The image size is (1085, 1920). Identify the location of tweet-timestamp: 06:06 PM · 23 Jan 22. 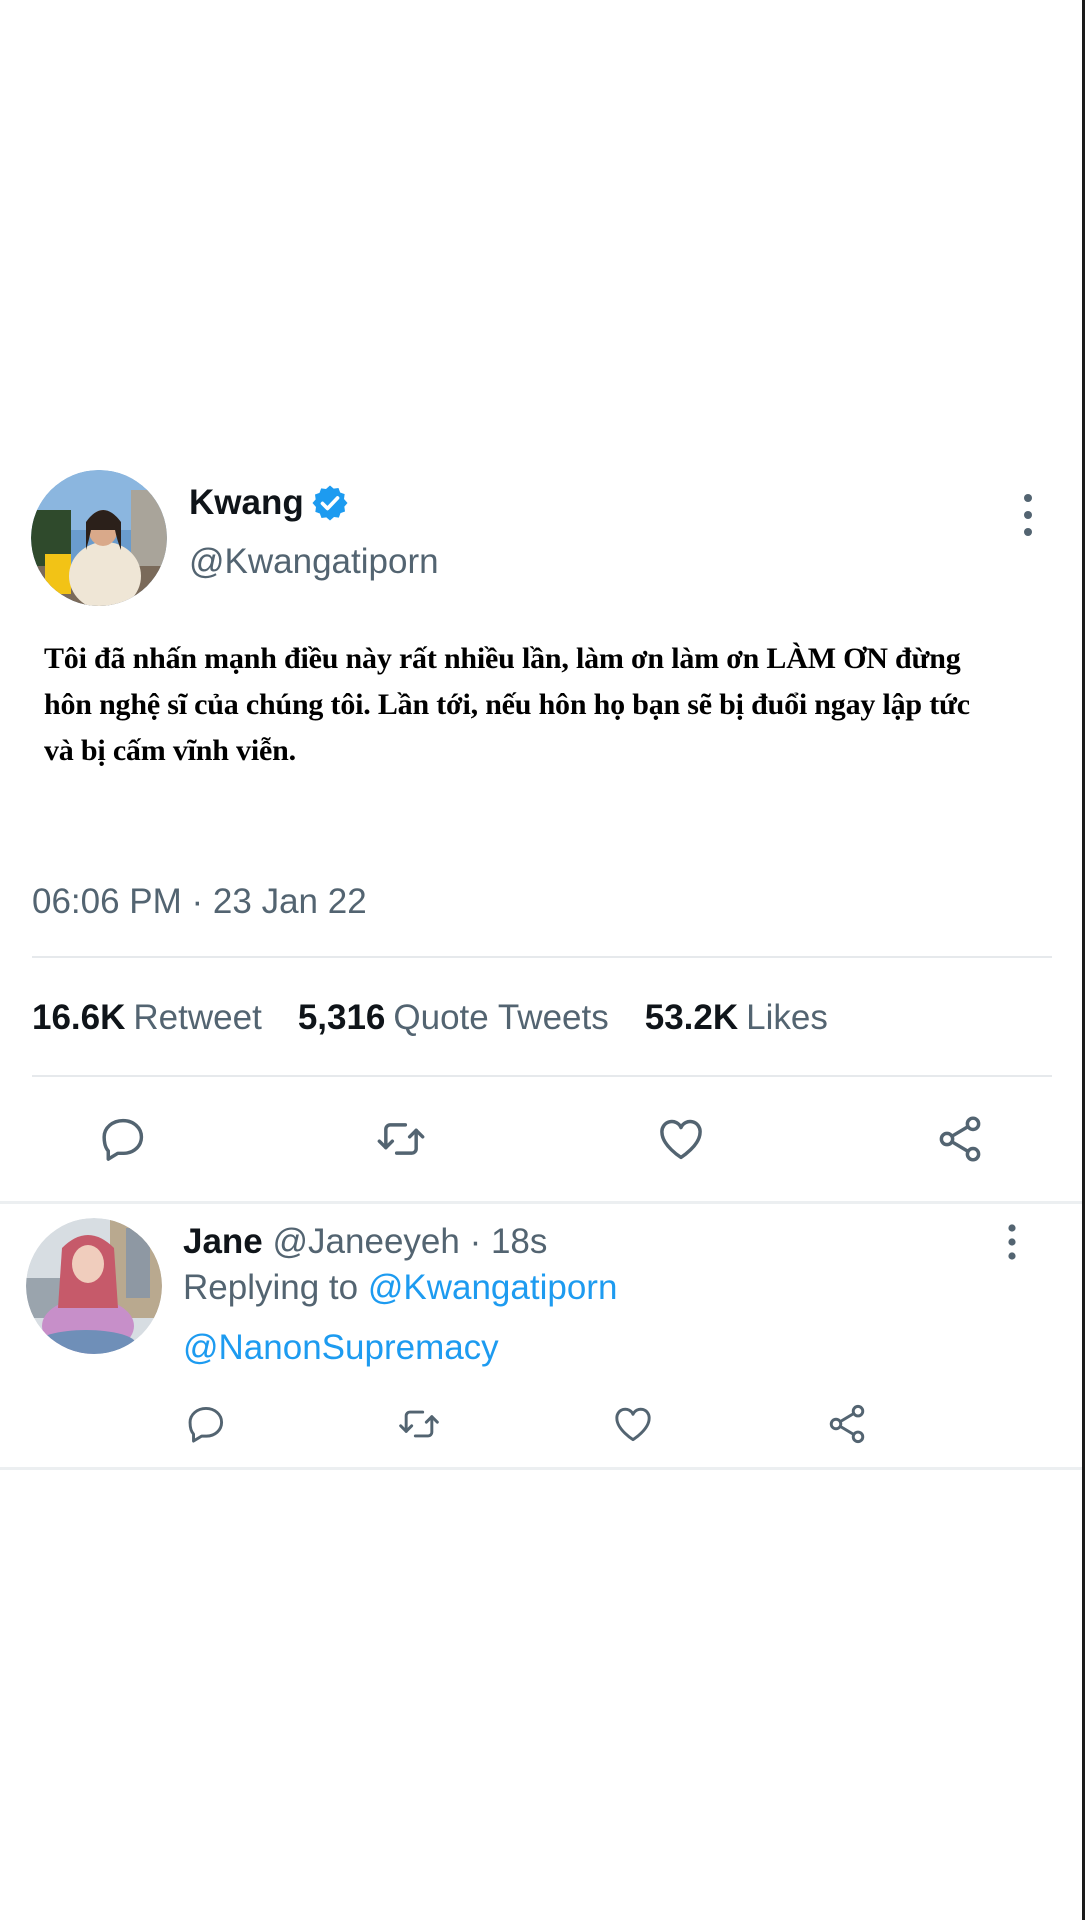
(199, 902).